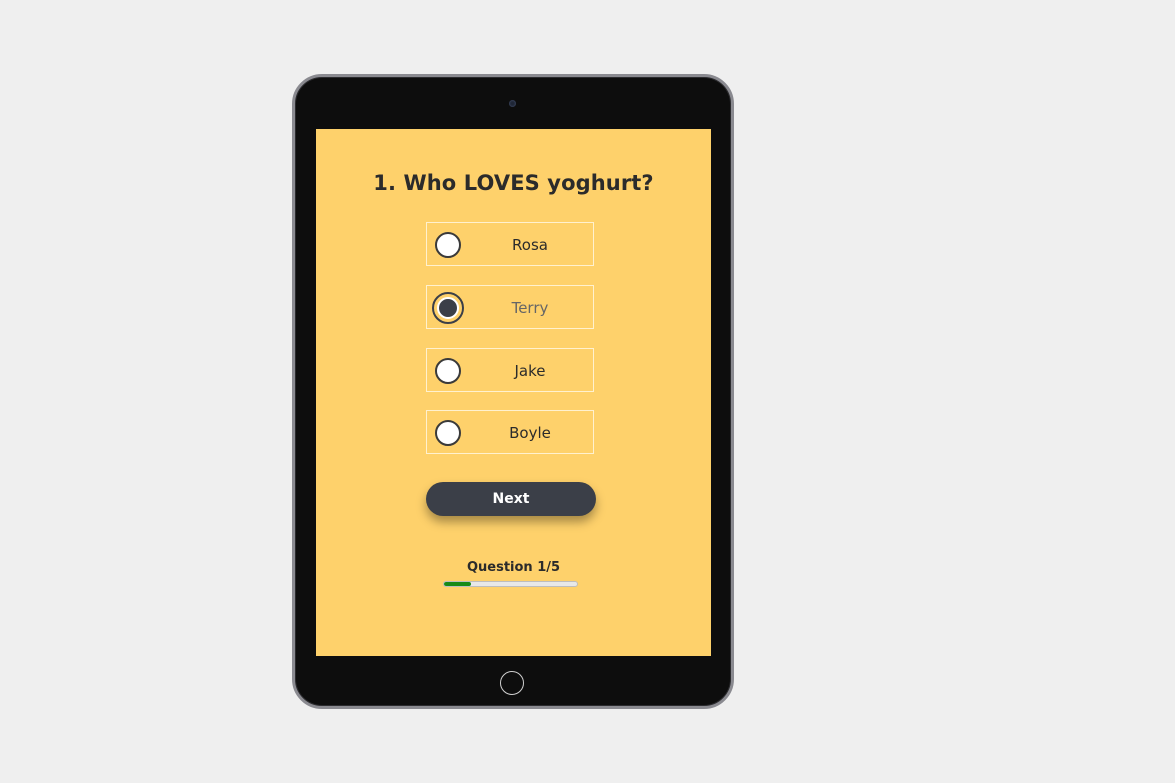 This screenshot has height=783, width=1175. I want to click on progress-label: Question 1/5, so click(513, 567).